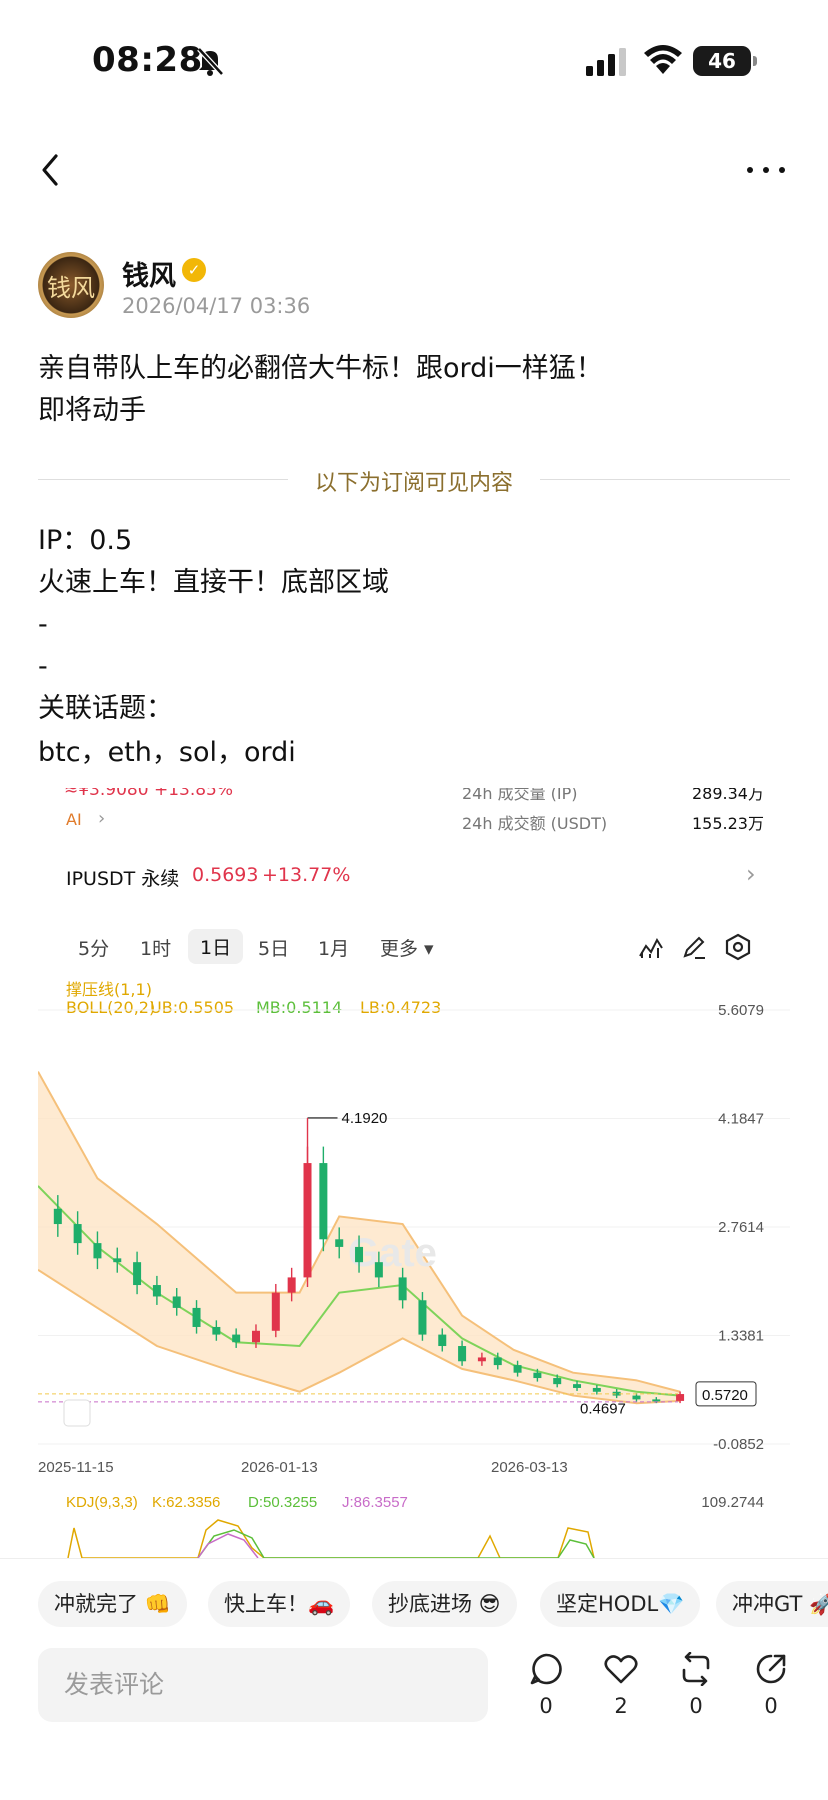 This screenshot has height=1800, width=828. Describe the element at coordinates (732, 1502) in the screenshot. I see `kdj-max: 109.2744` at that location.